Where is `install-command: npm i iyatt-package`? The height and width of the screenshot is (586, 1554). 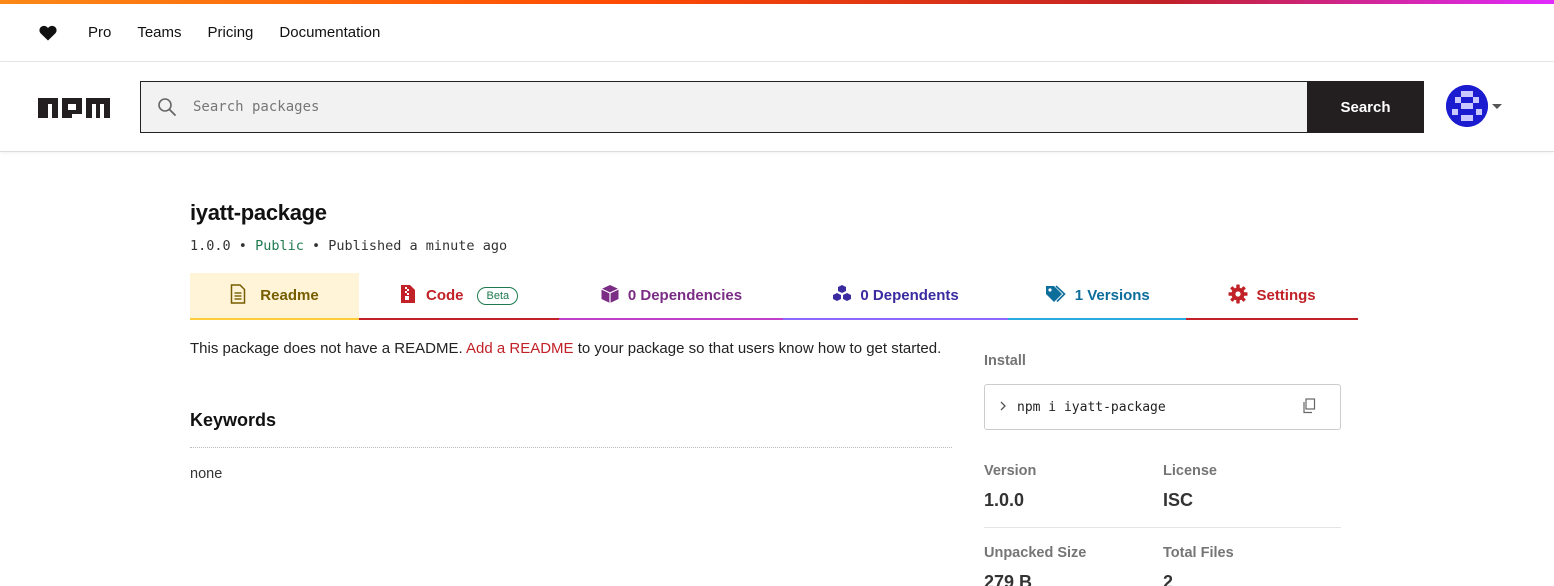
install-command: npm i iyatt-package is located at coordinates (1091, 407).